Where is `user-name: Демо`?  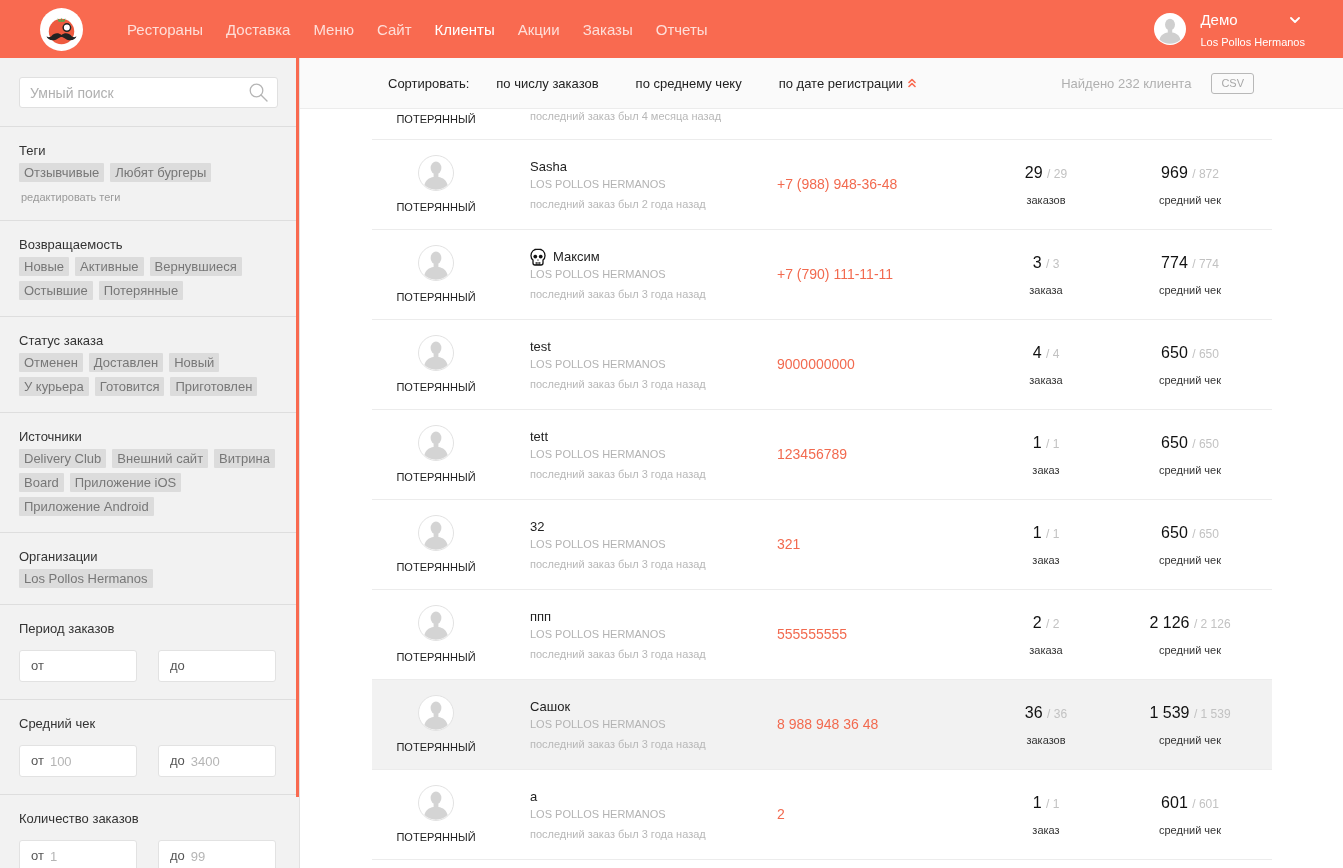 user-name: Демо is located at coordinates (1219, 19).